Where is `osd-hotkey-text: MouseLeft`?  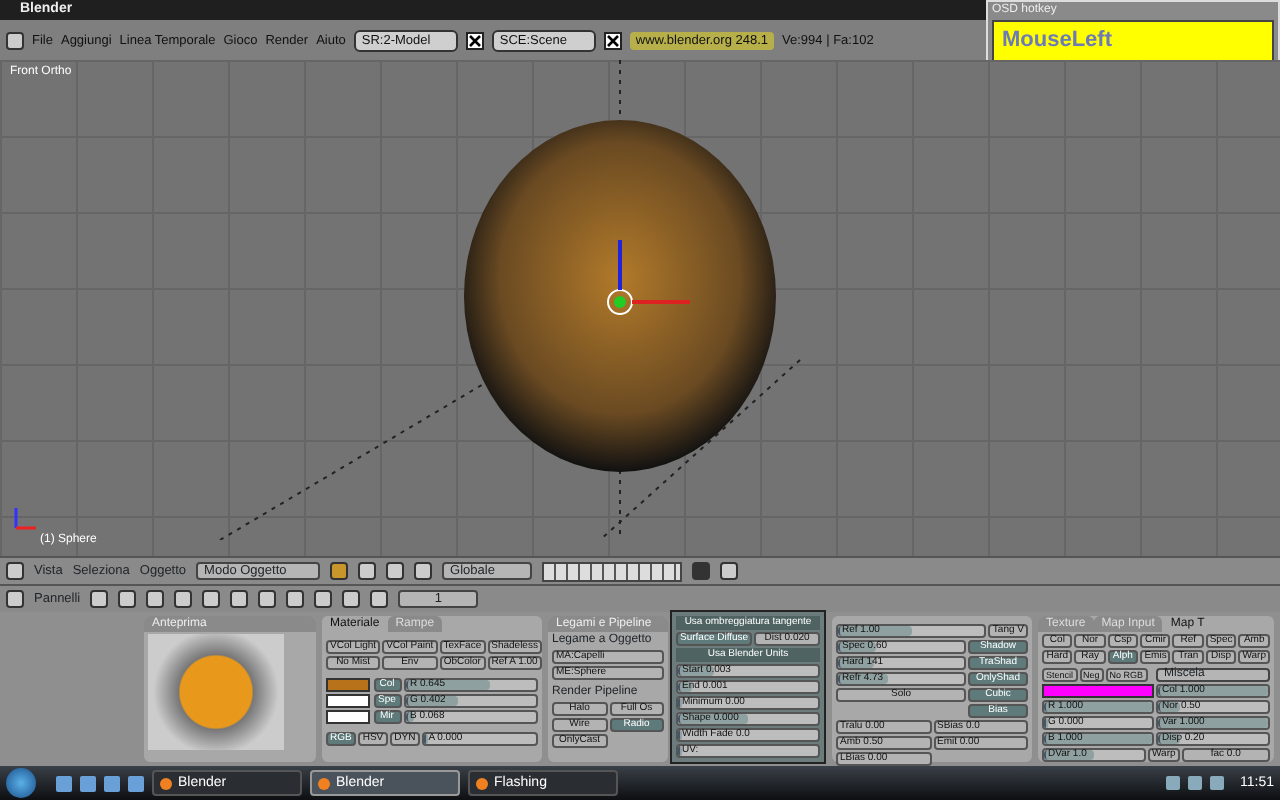
osd-hotkey-text: MouseLeft is located at coordinates (1133, 42).